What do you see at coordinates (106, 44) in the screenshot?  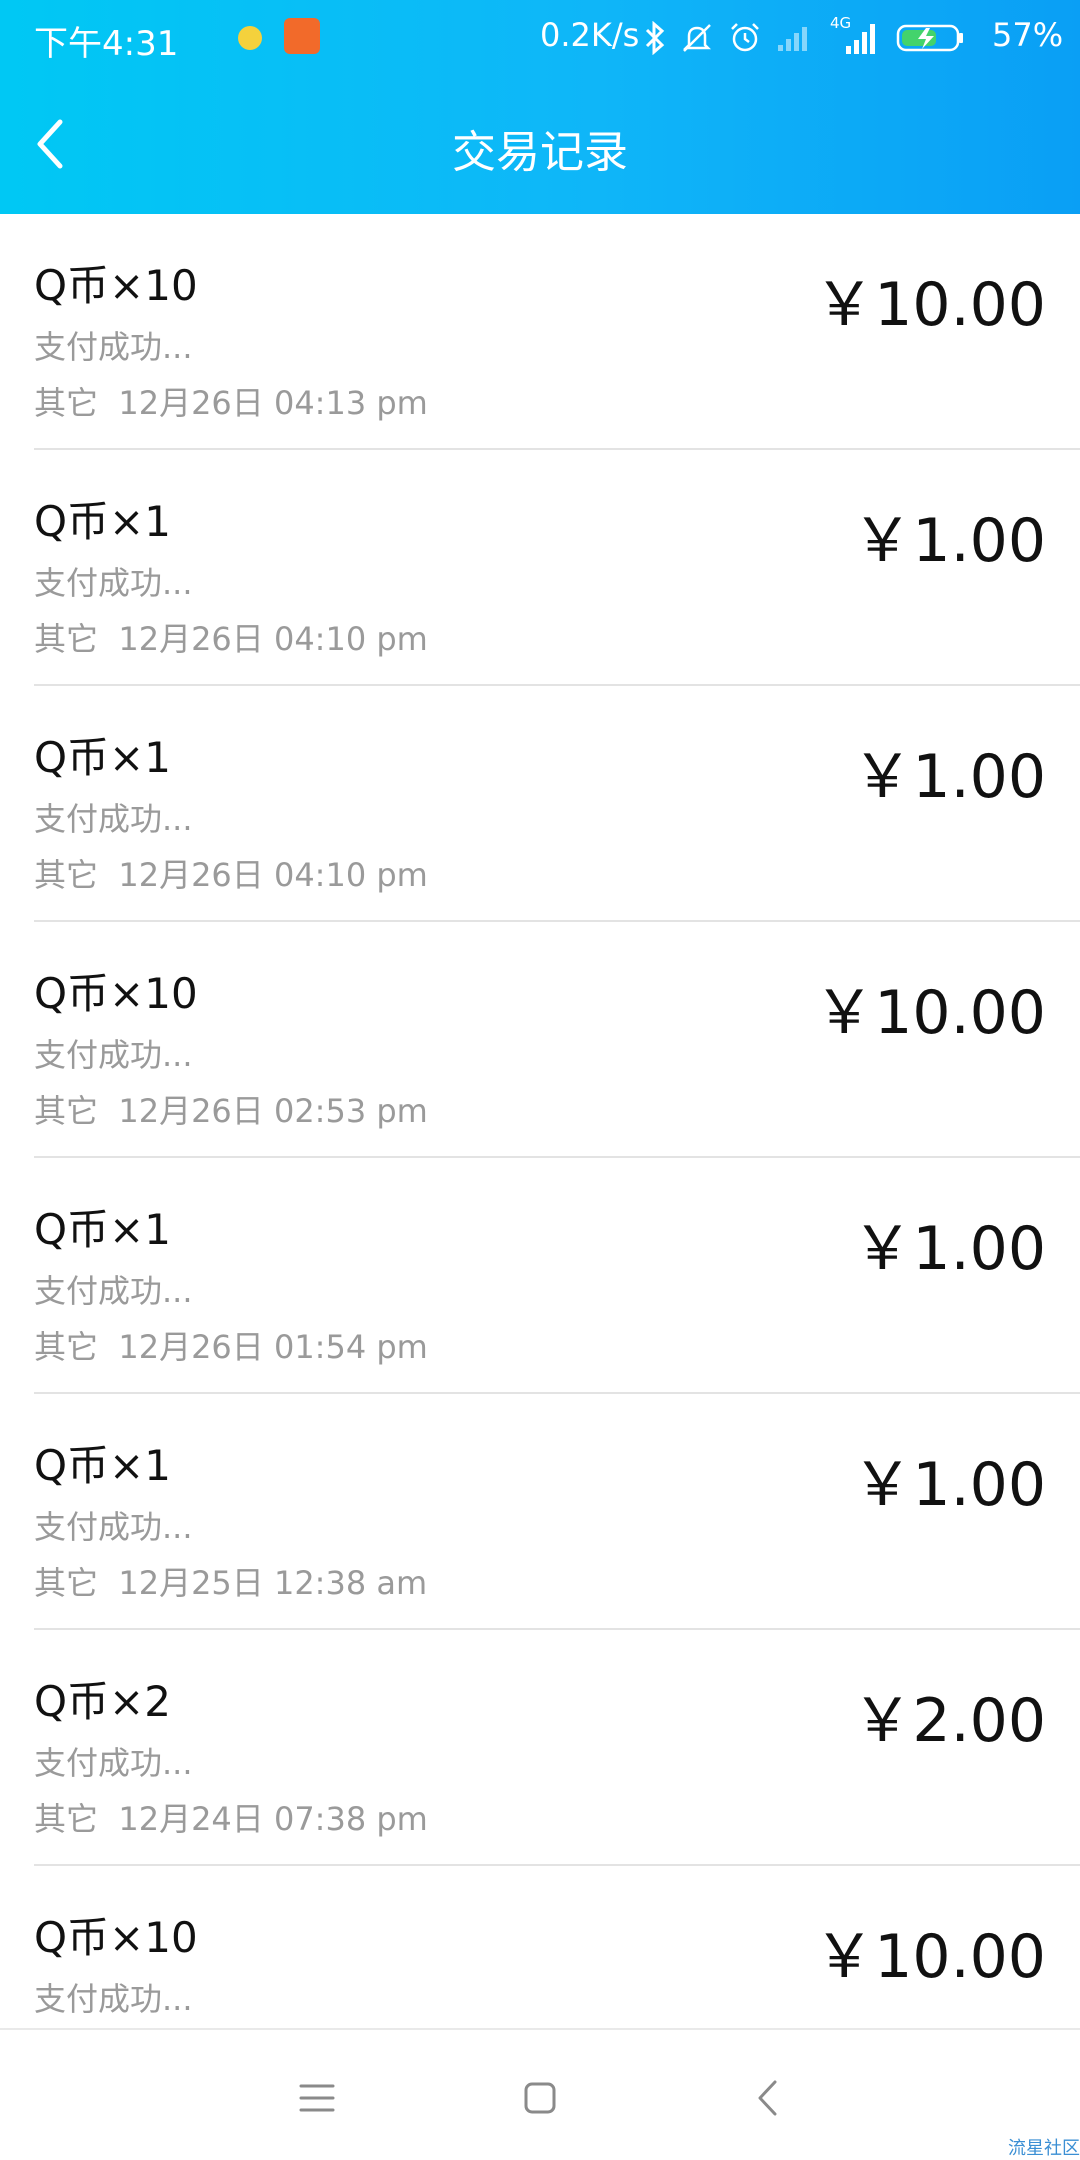 I see `status-time: 下午4:31` at bounding box center [106, 44].